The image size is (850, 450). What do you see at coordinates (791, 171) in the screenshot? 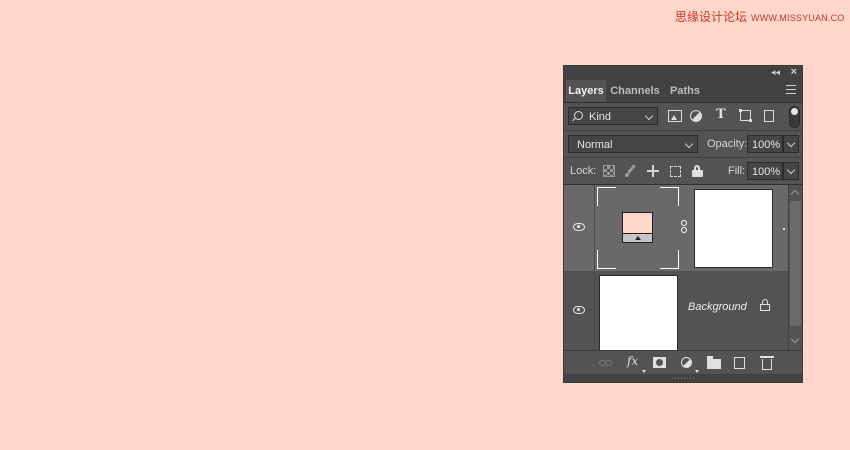
I see `fill-dropdown-button` at bounding box center [791, 171].